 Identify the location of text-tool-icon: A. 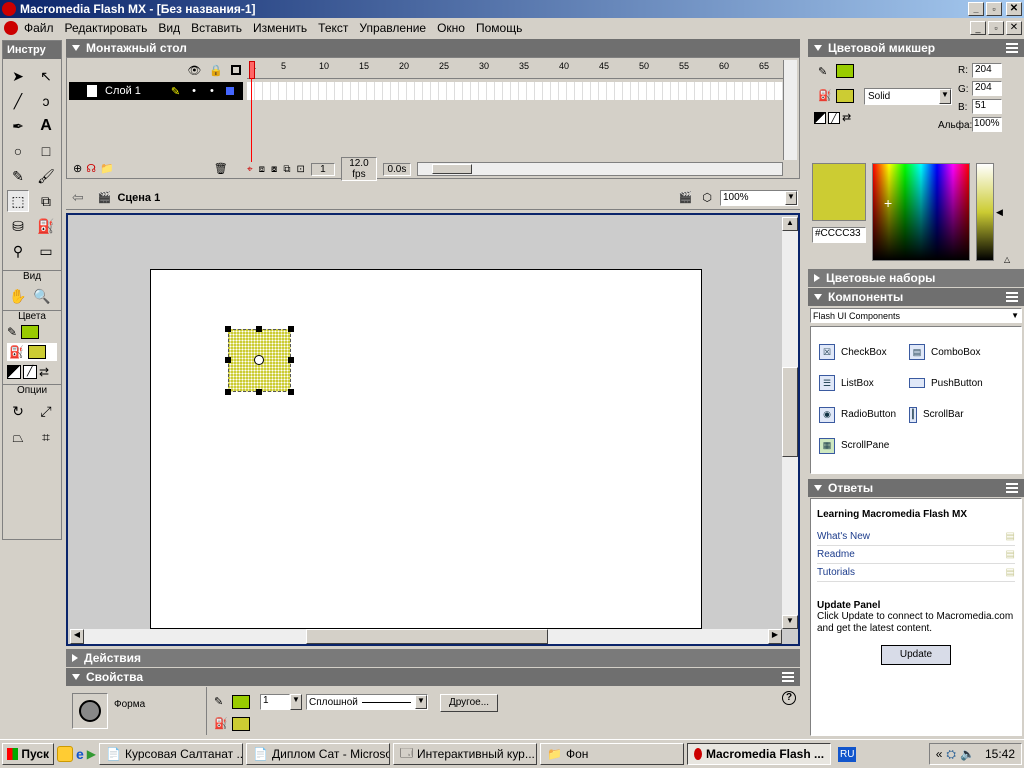
(46, 126).